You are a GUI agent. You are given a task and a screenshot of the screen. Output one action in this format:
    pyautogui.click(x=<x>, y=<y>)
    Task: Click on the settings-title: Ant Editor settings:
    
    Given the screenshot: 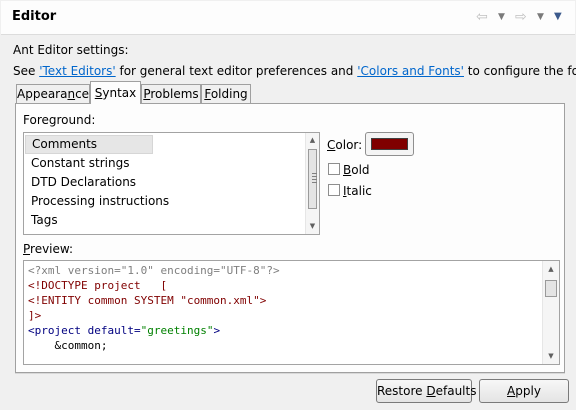 What is the action you would take?
    pyautogui.click(x=71, y=50)
    